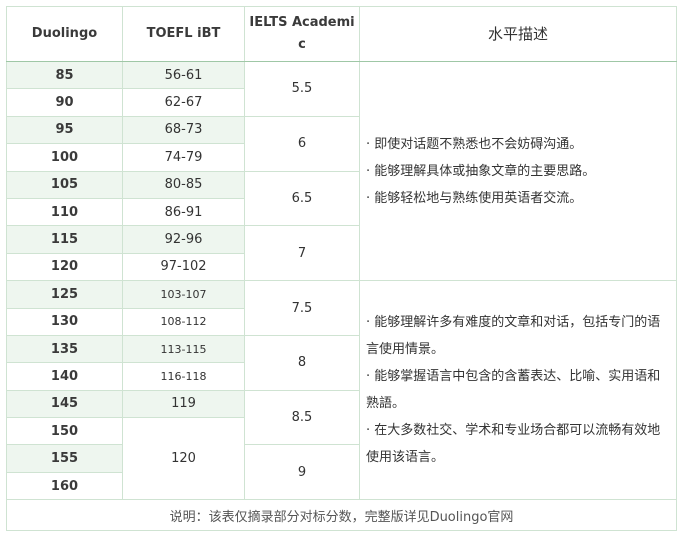 The height and width of the screenshot is (540, 680). I want to click on header-toefl: TOEFL iBT, so click(183, 34).